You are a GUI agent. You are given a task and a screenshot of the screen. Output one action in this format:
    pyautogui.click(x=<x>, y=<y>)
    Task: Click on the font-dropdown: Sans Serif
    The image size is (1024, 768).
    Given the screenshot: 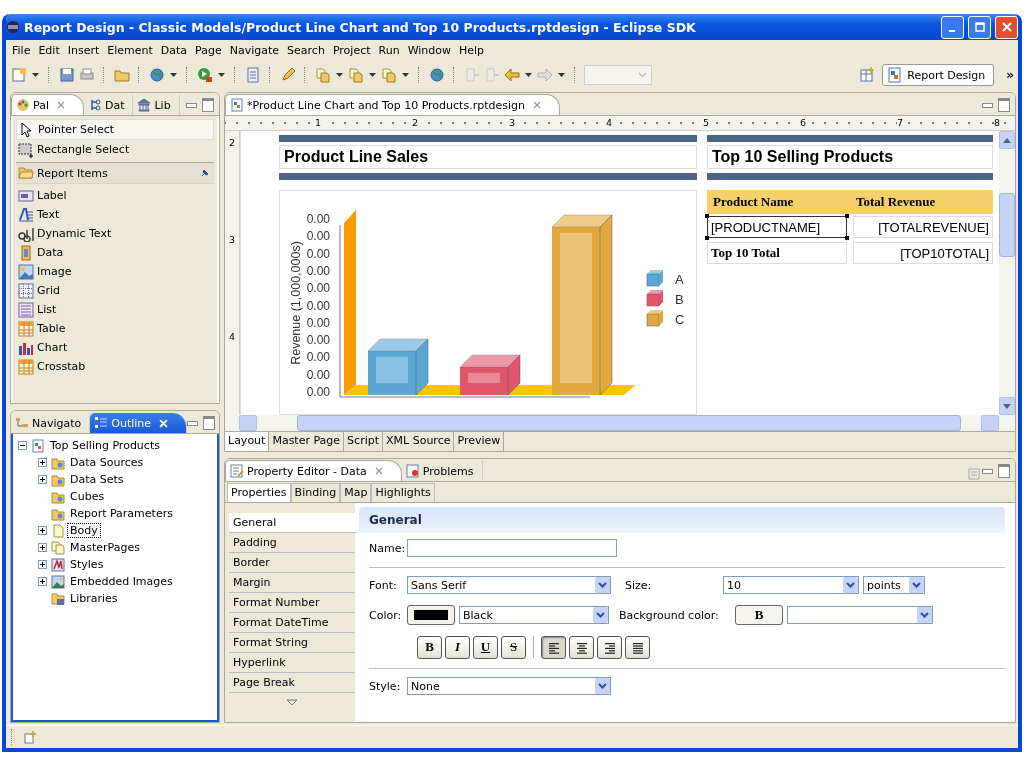 What is the action you would take?
    pyautogui.click(x=509, y=585)
    